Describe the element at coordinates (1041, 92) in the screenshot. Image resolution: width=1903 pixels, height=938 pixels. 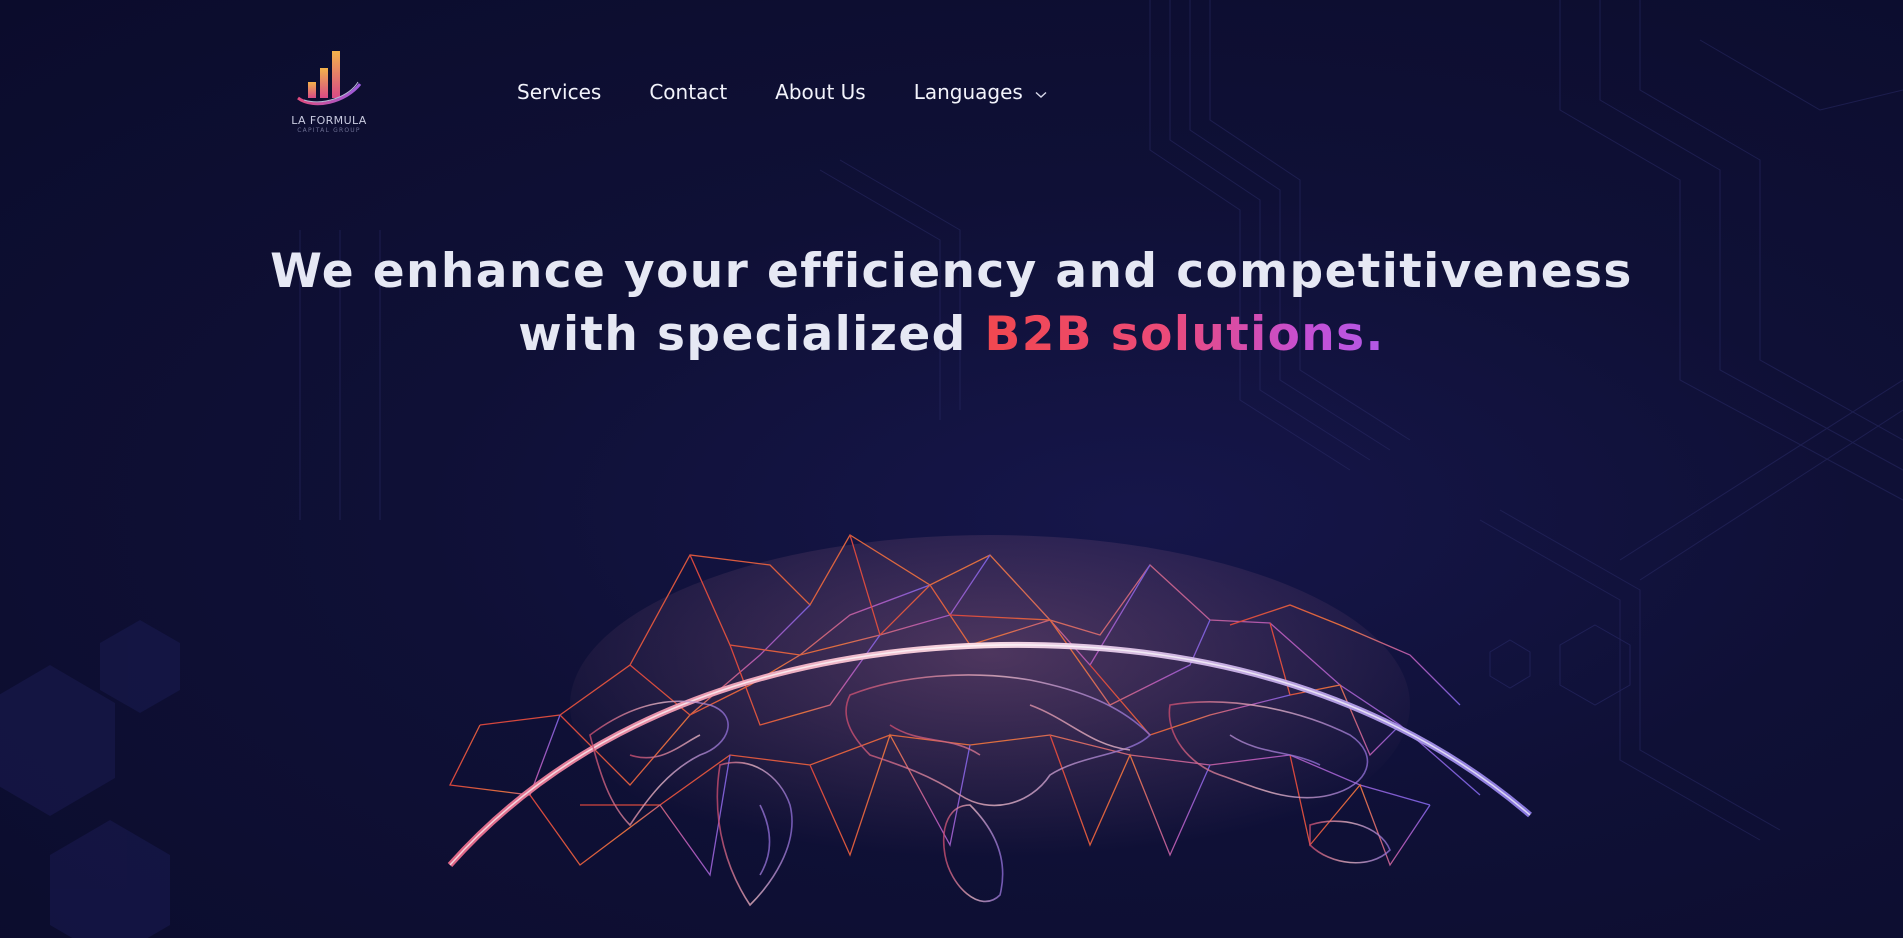
I see `chevron-down-icon` at that location.